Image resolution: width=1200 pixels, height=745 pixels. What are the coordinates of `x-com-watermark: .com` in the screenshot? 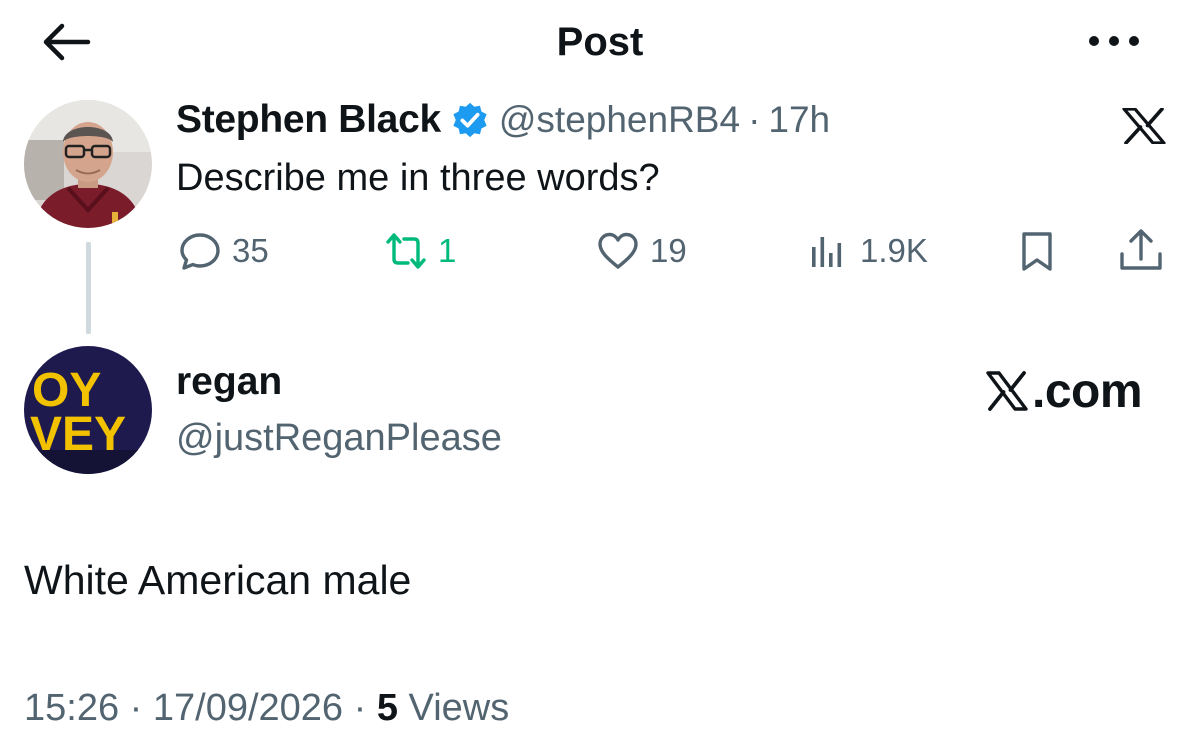 It's located at (1063, 391).